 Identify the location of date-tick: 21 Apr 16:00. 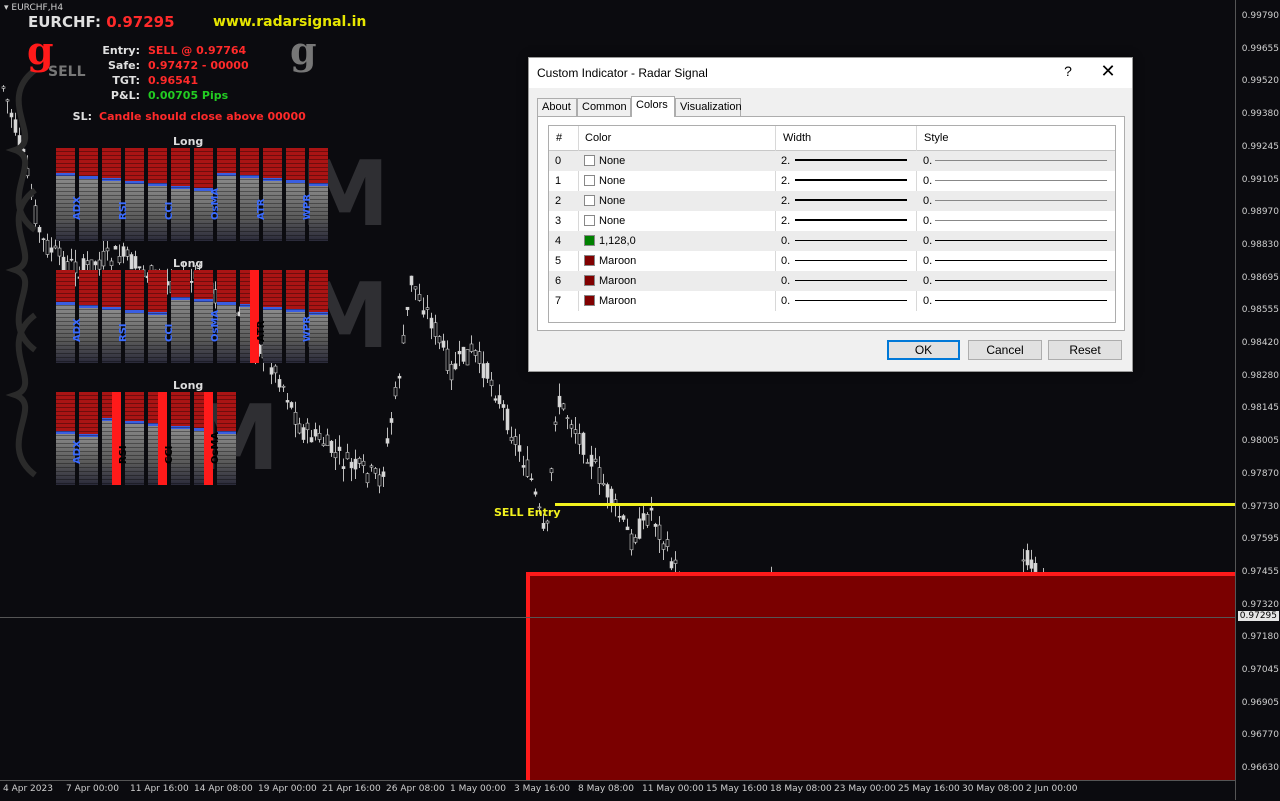
(351, 789).